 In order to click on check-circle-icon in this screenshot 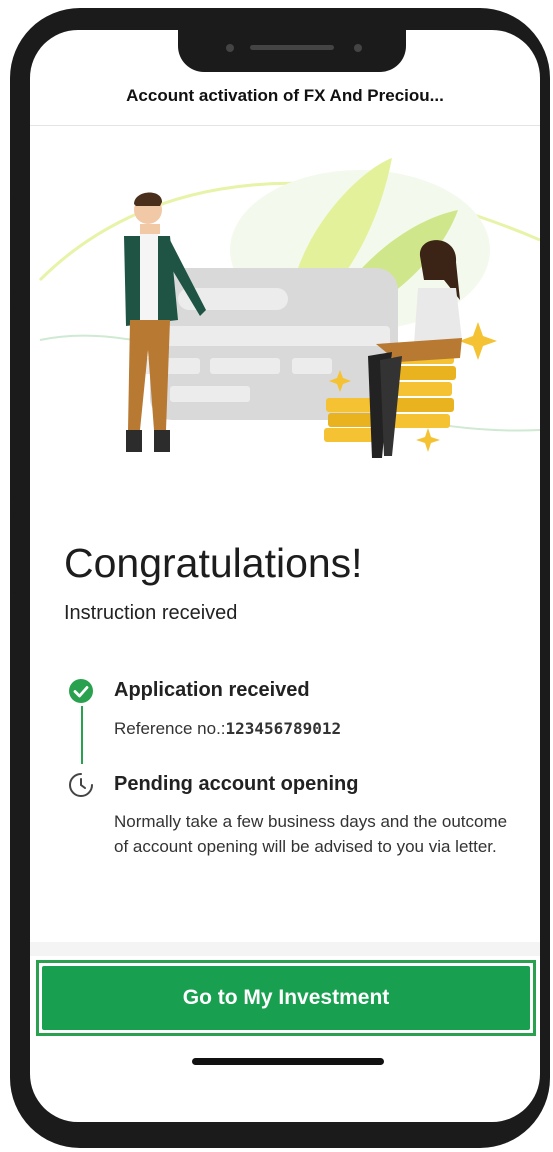, I will do `click(81, 691)`.